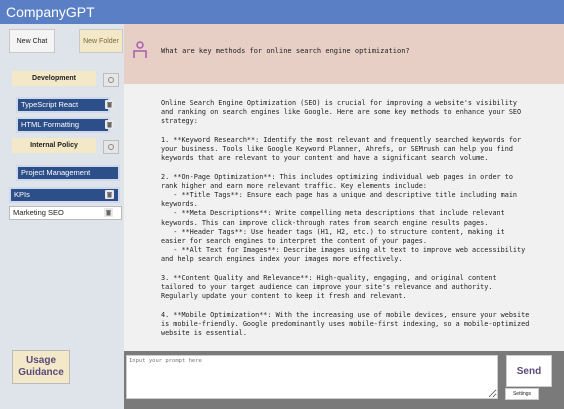 The width and height of the screenshot is (564, 409). I want to click on app-title: CompanyGPT, so click(50, 12).